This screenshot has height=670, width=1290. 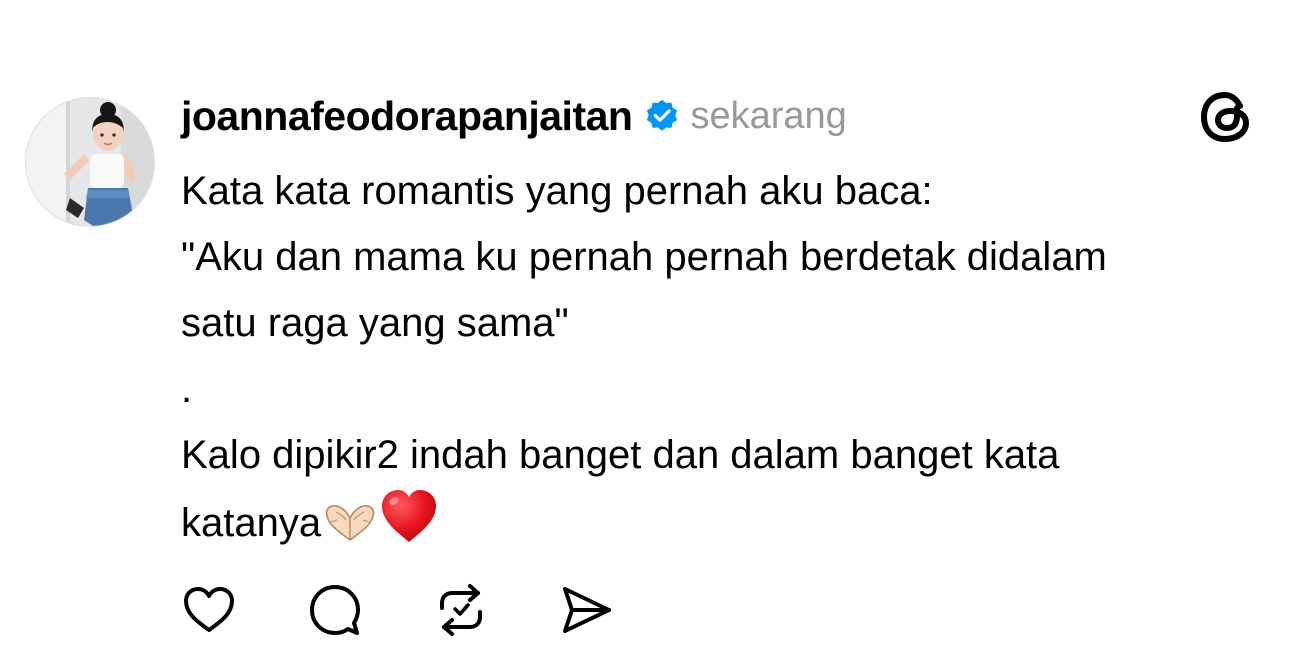 I want to click on share-button, so click(x=587, y=610).